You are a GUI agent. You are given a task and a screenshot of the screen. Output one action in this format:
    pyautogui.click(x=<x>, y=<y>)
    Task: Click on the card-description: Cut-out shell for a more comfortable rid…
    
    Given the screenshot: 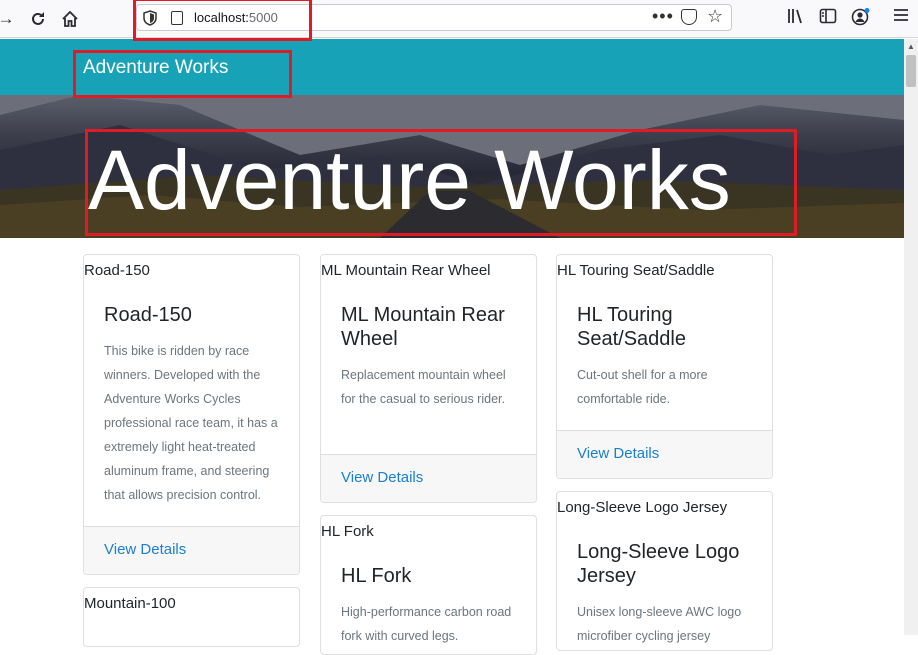 What is the action you would take?
    pyautogui.click(x=642, y=387)
    